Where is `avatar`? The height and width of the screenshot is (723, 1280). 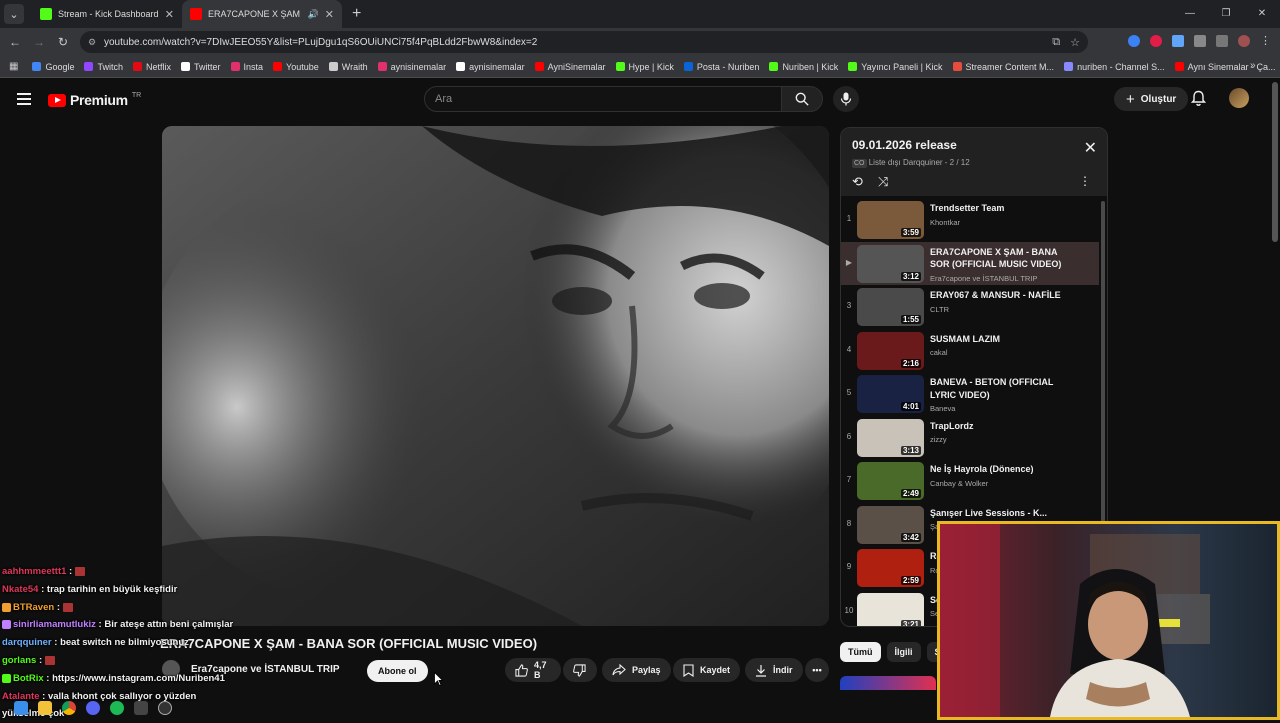 avatar is located at coordinates (1239, 98).